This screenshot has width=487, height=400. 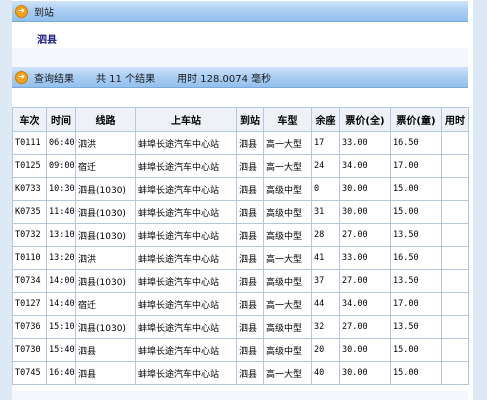 I want to click on time-cell: 11:40, so click(x=61, y=212).